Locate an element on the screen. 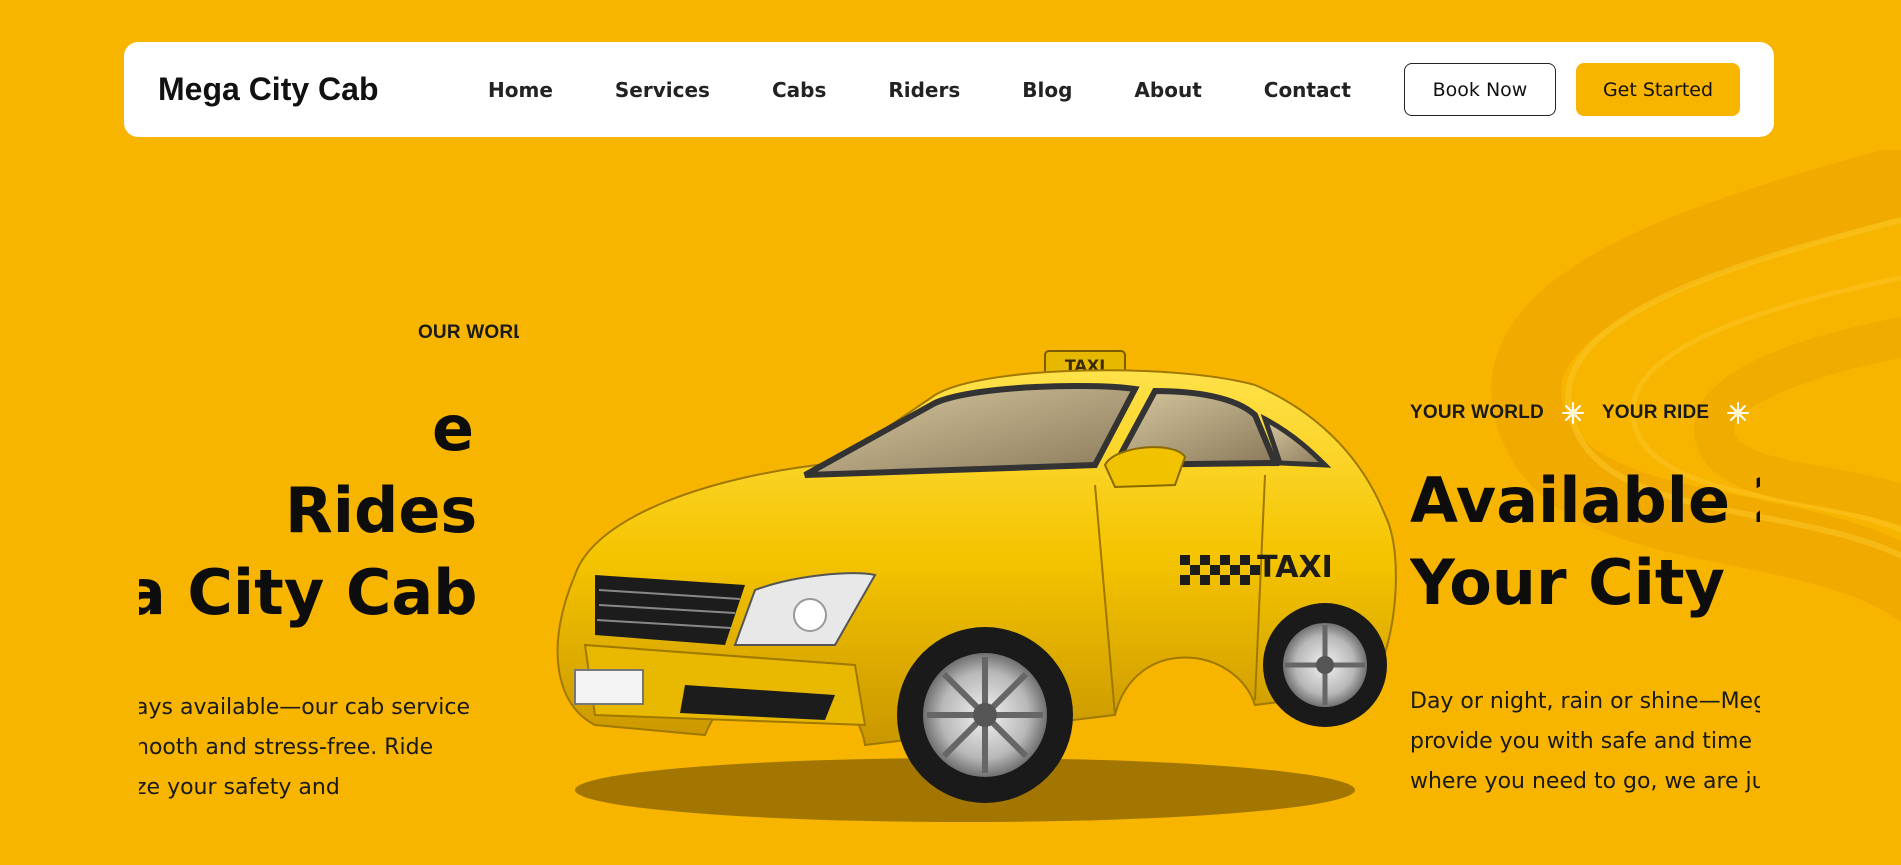 This screenshot has height=865, width=1901. nav-link-about: About is located at coordinates (1167, 90).